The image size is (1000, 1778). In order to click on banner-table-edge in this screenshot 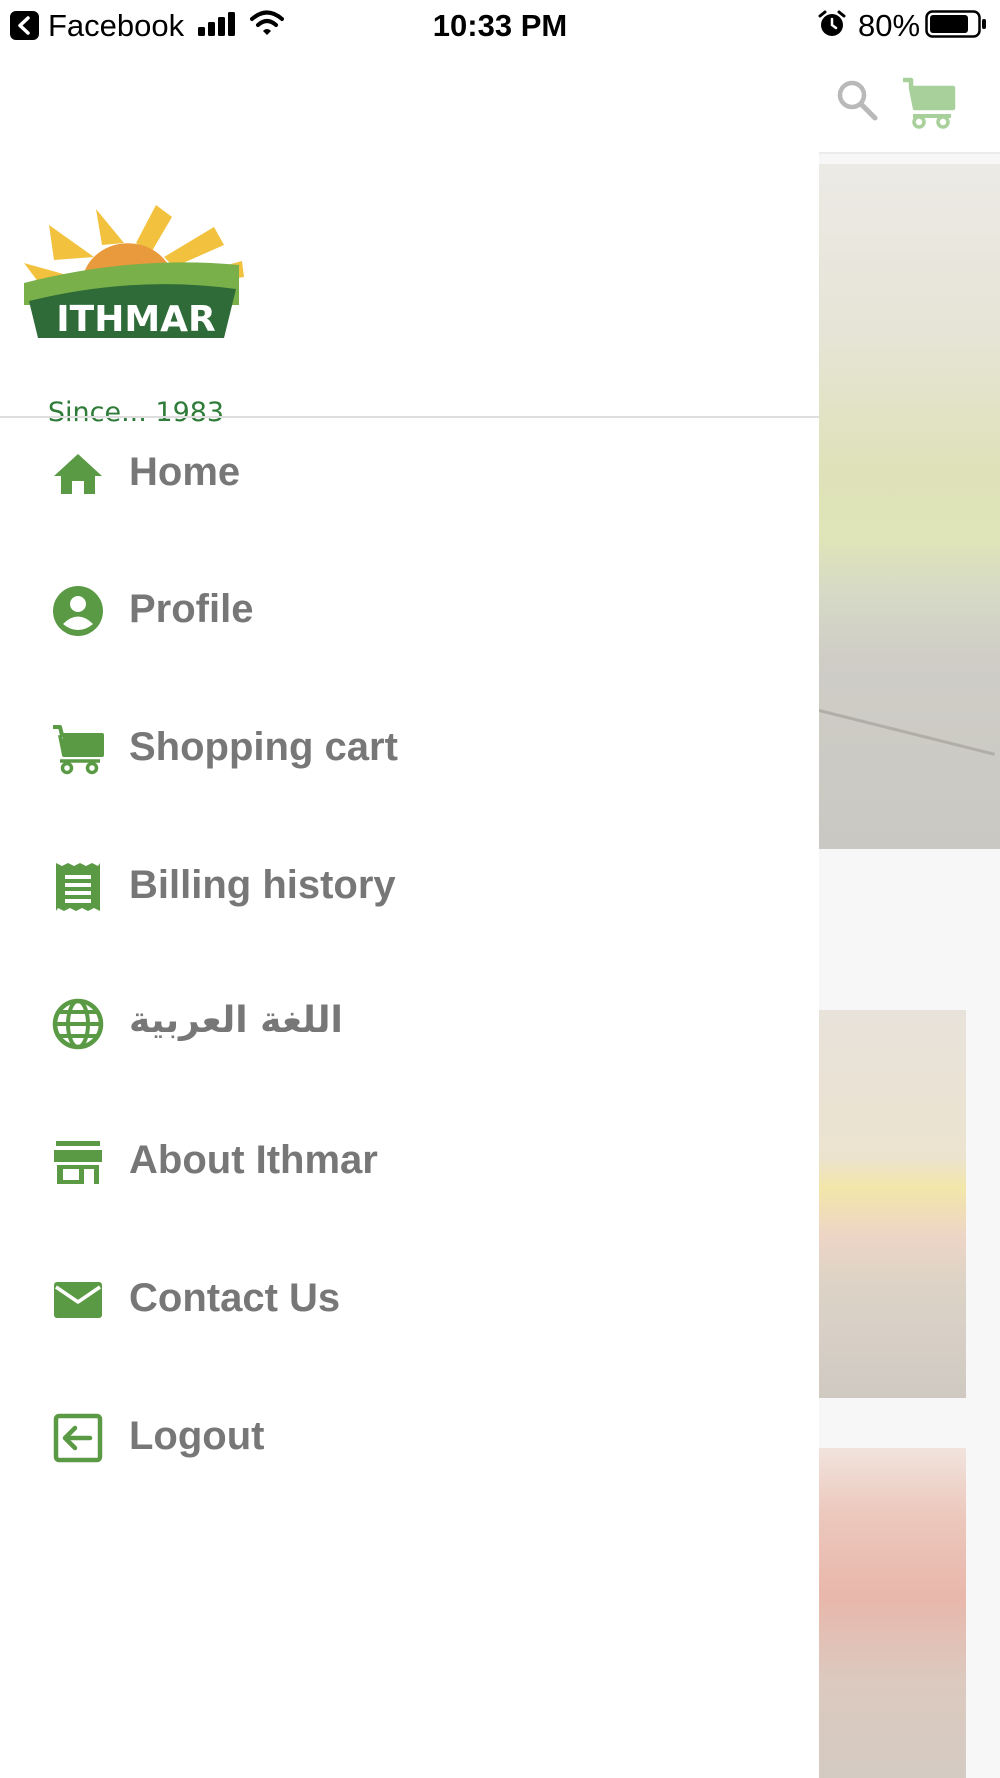, I will do `click(907, 732)`.